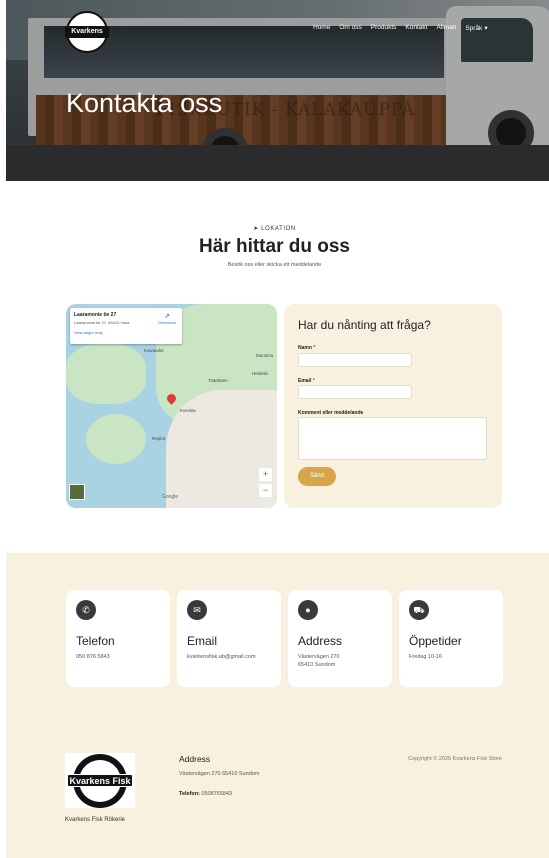 This screenshot has width=549, height=858. What do you see at coordinates (355, 392) in the screenshot?
I see `email-field` at bounding box center [355, 392].